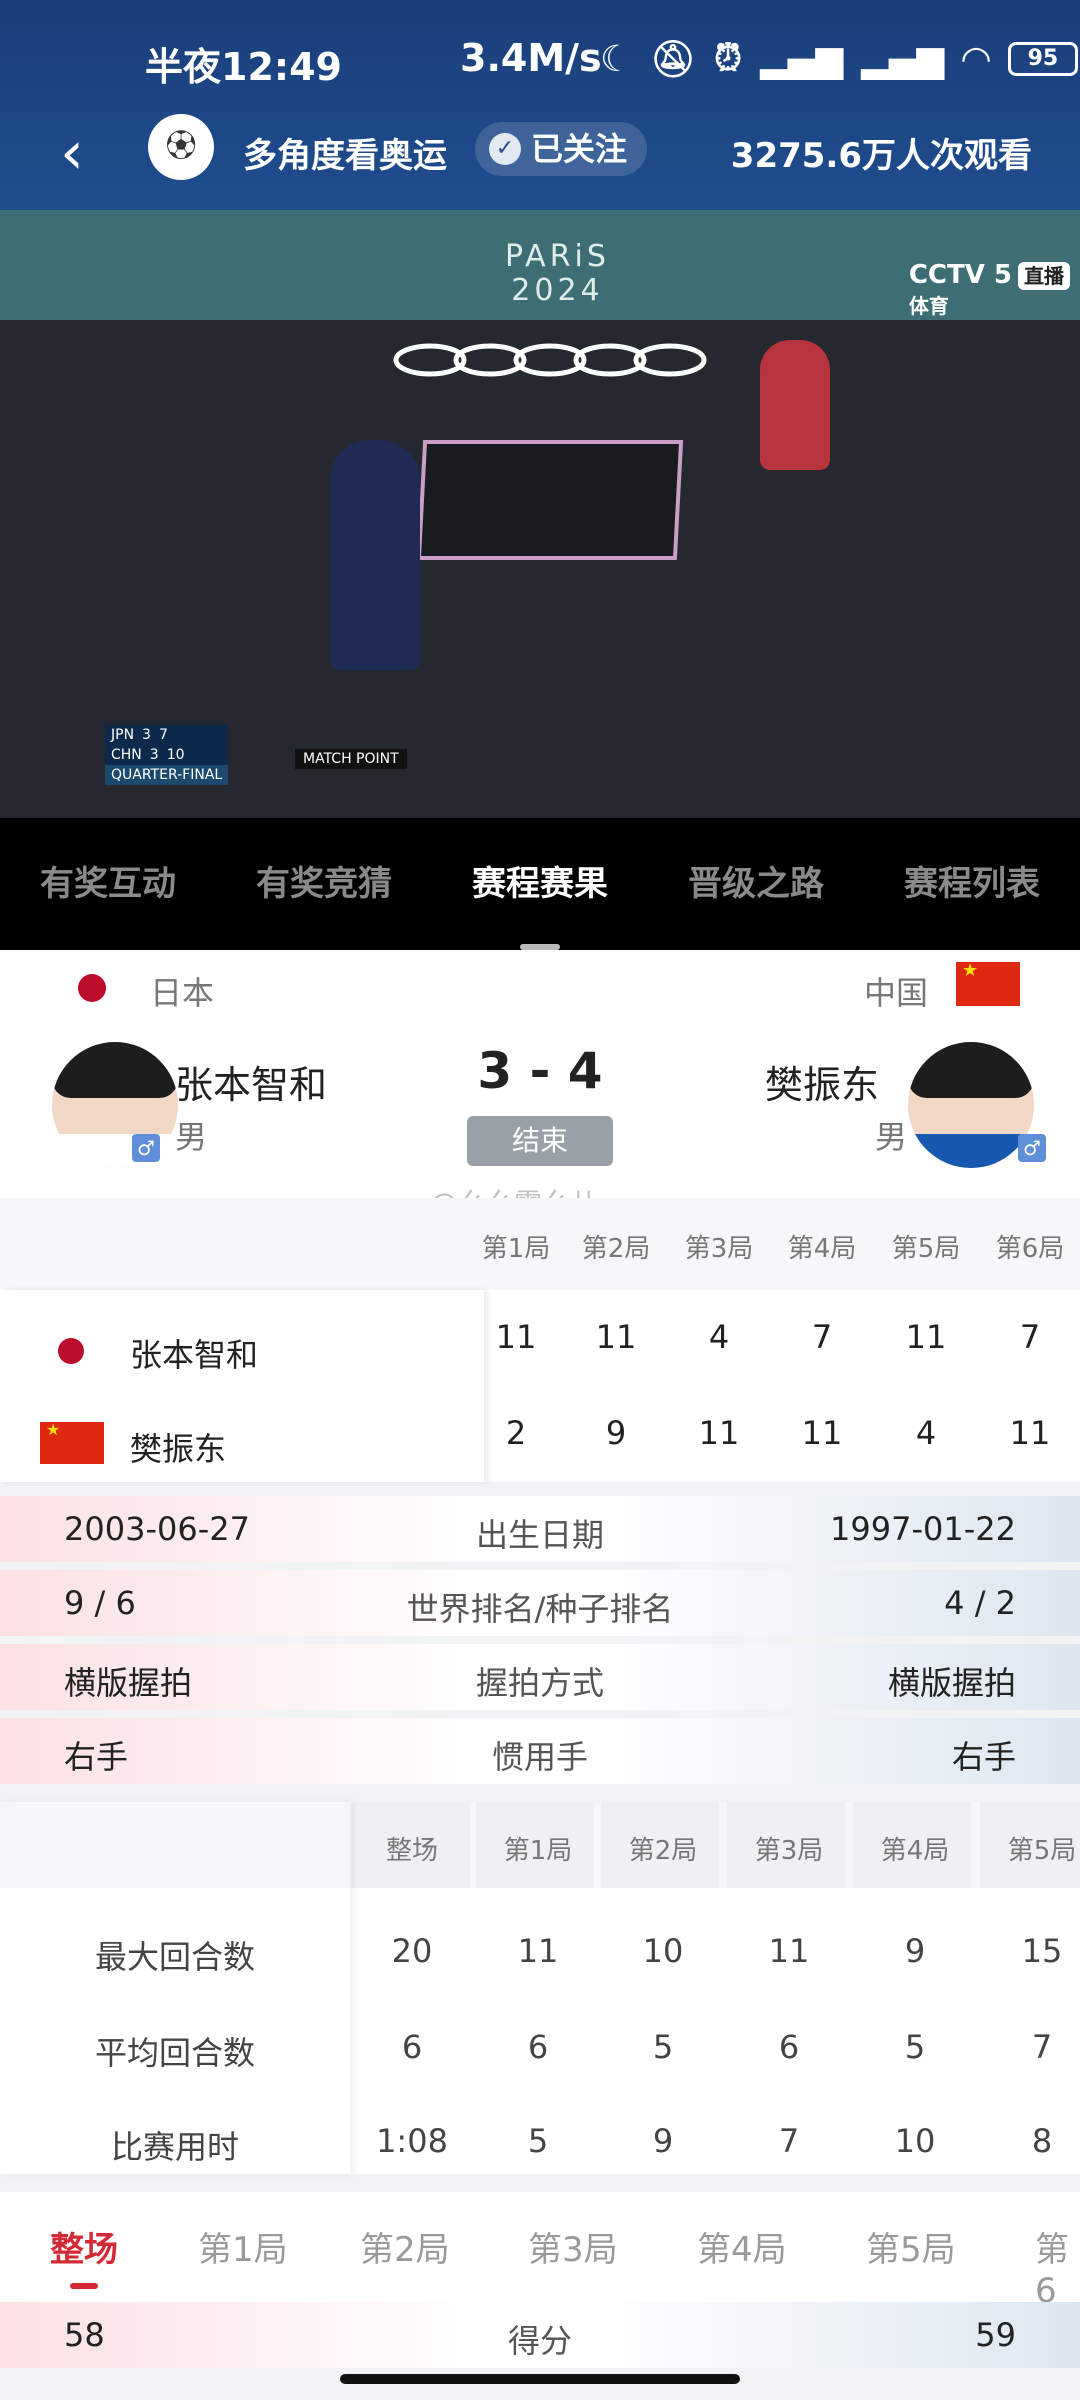 The width and height of the screenshot is (1080, 2400). I want to click on avatar, so click(971, 1105).